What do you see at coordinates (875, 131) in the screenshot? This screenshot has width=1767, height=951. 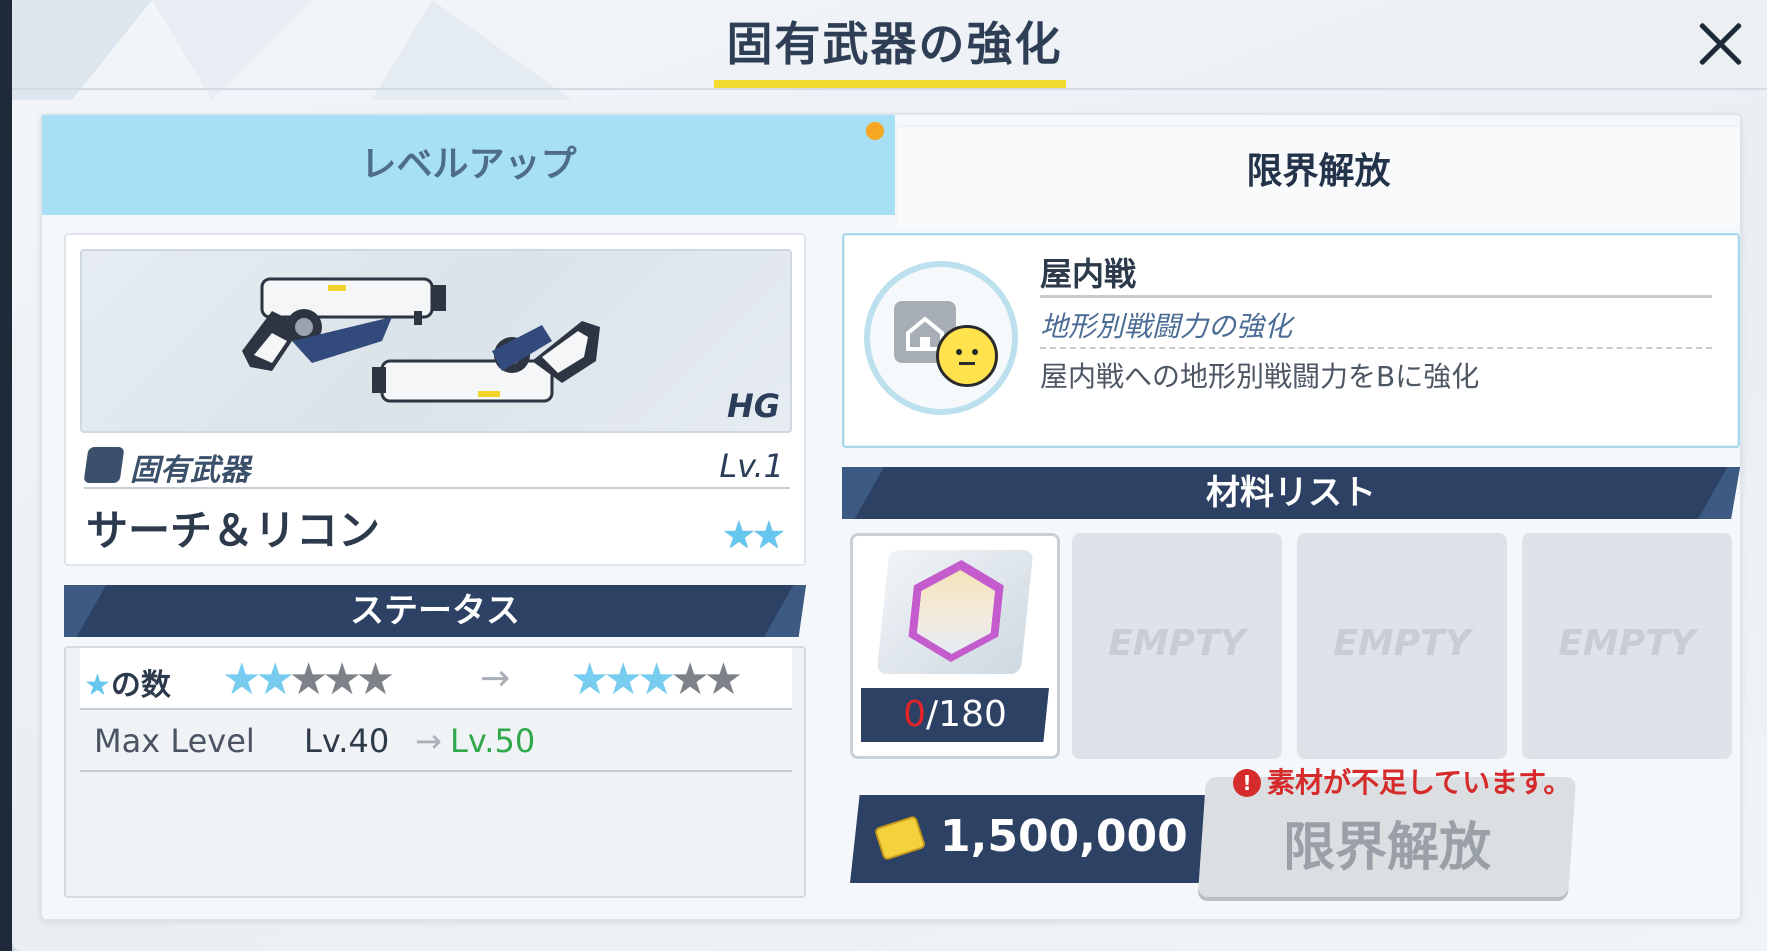 I see `notification-dot` at bounding box center [875, 131].